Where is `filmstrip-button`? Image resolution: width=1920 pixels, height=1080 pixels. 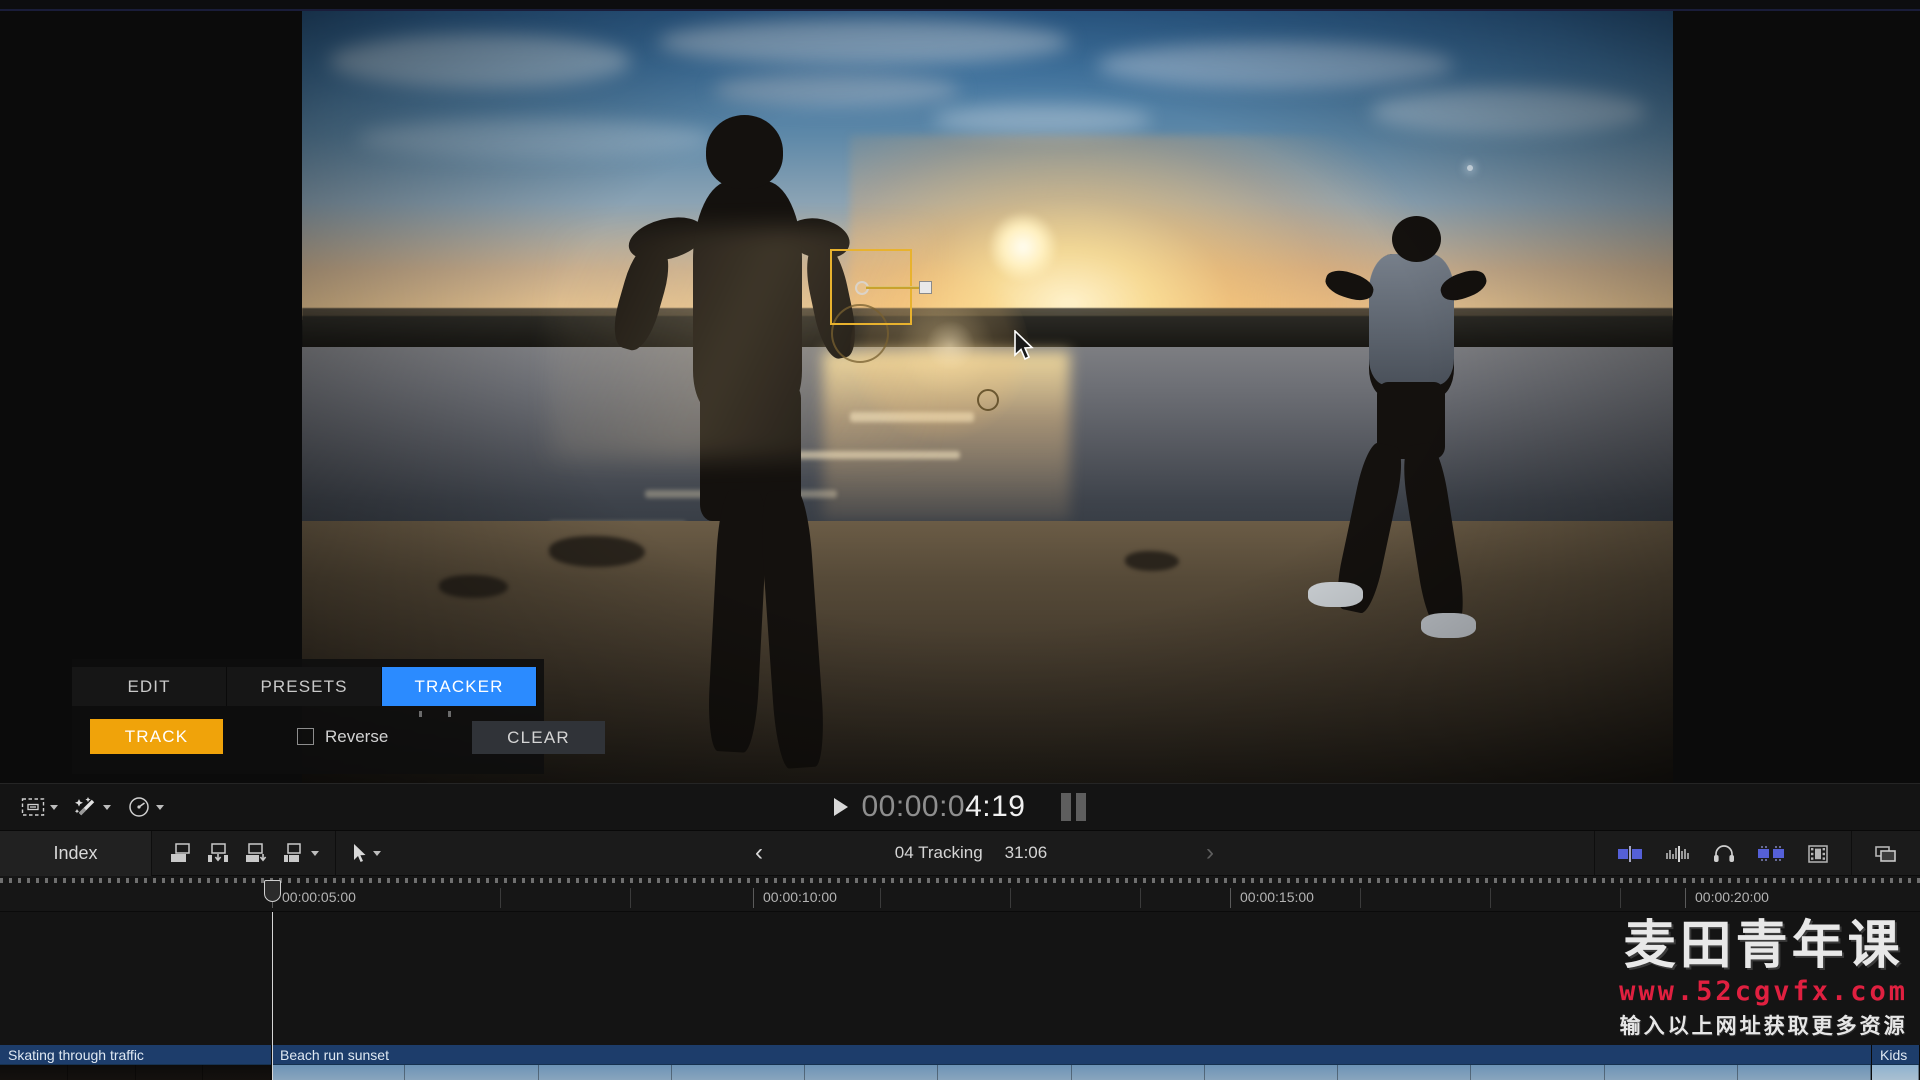
filmstrip-button is located at coordinates (1818, 854).